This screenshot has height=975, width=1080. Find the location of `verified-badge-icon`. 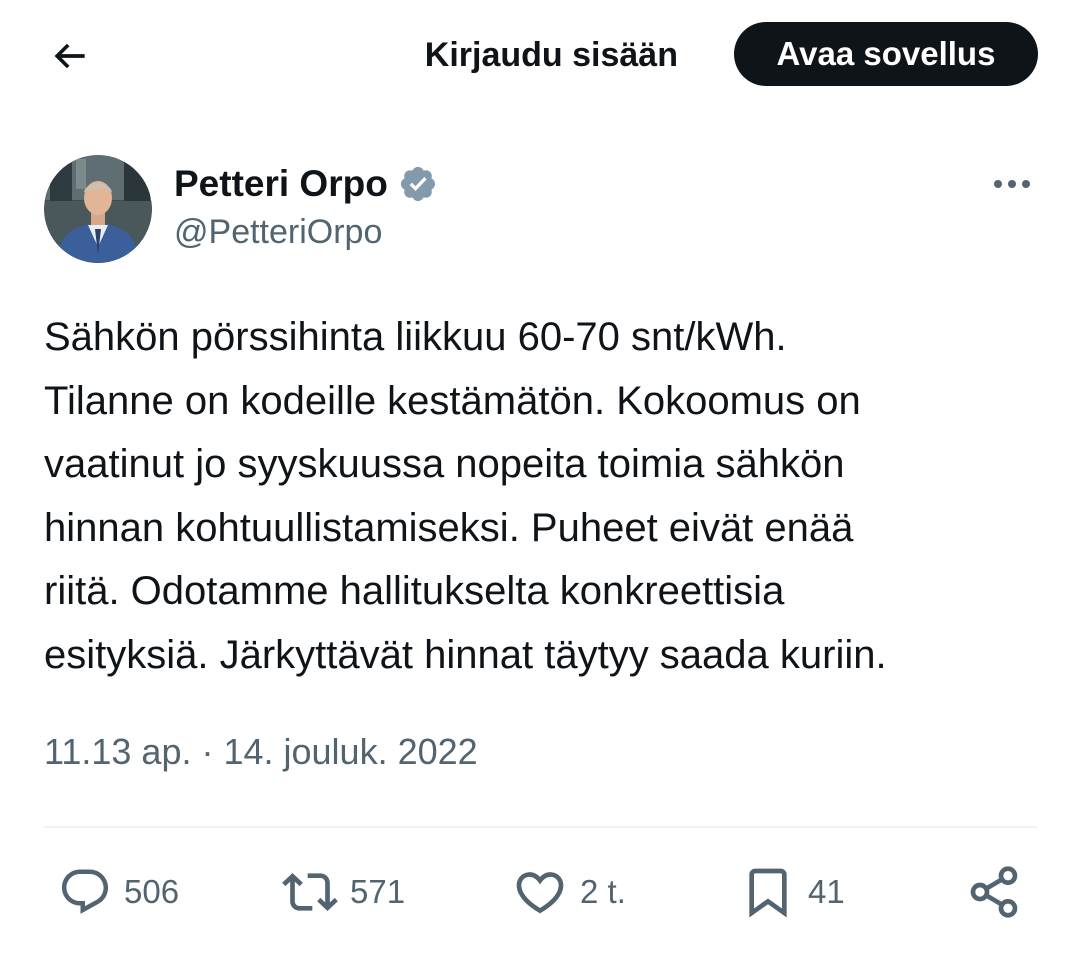

verified-badge-icon is located at coordinates (420, 184).